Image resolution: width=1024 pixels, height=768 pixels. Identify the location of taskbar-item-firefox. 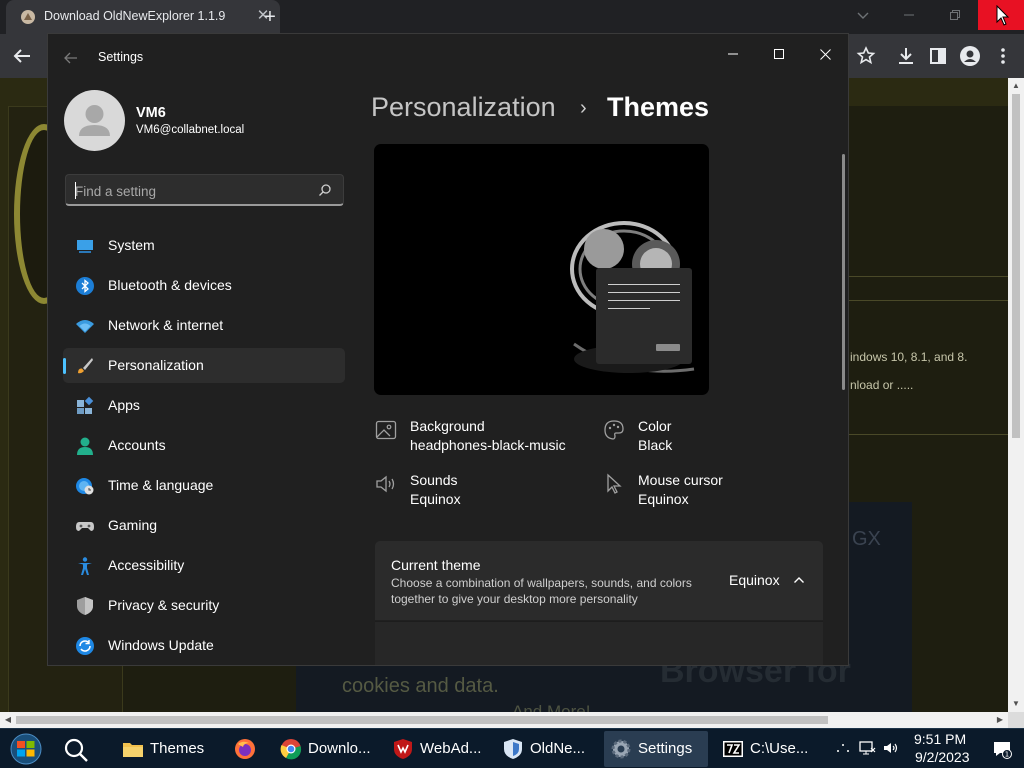
(246, 749).